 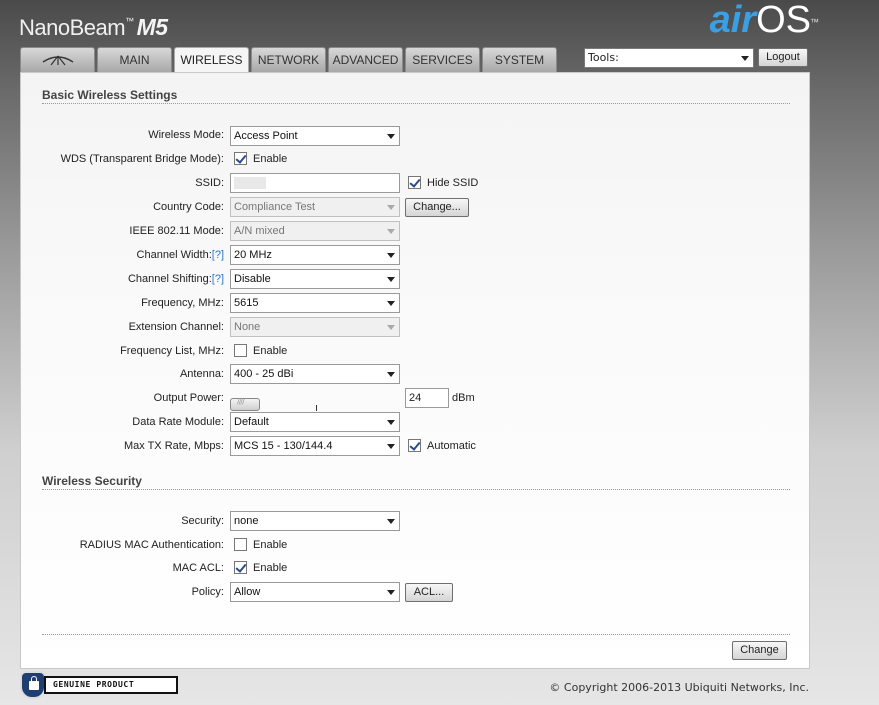 I want to click on wds-enable-checkbox, so click(x=240, y=158).